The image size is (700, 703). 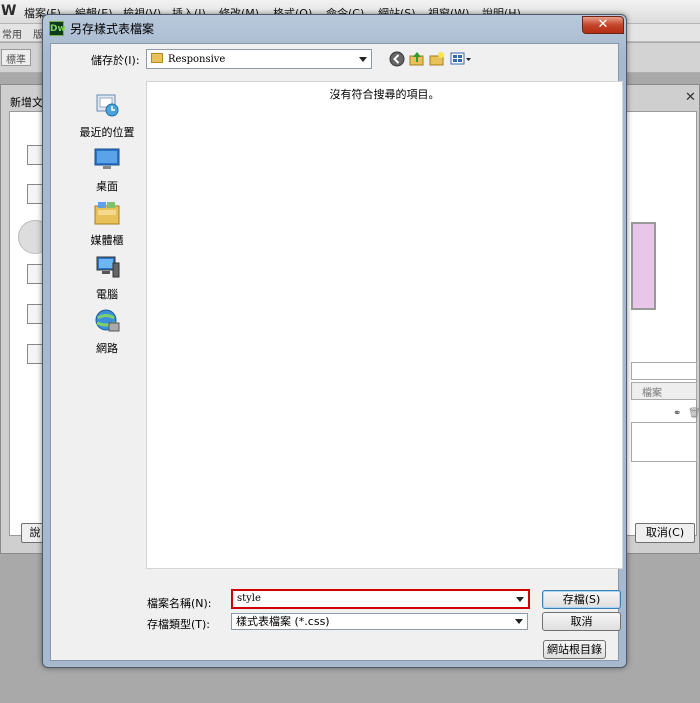 What do you see at coordinates (664, 371) in the screenshot?
I see `doctype-select` at bounding box center [664, 371].